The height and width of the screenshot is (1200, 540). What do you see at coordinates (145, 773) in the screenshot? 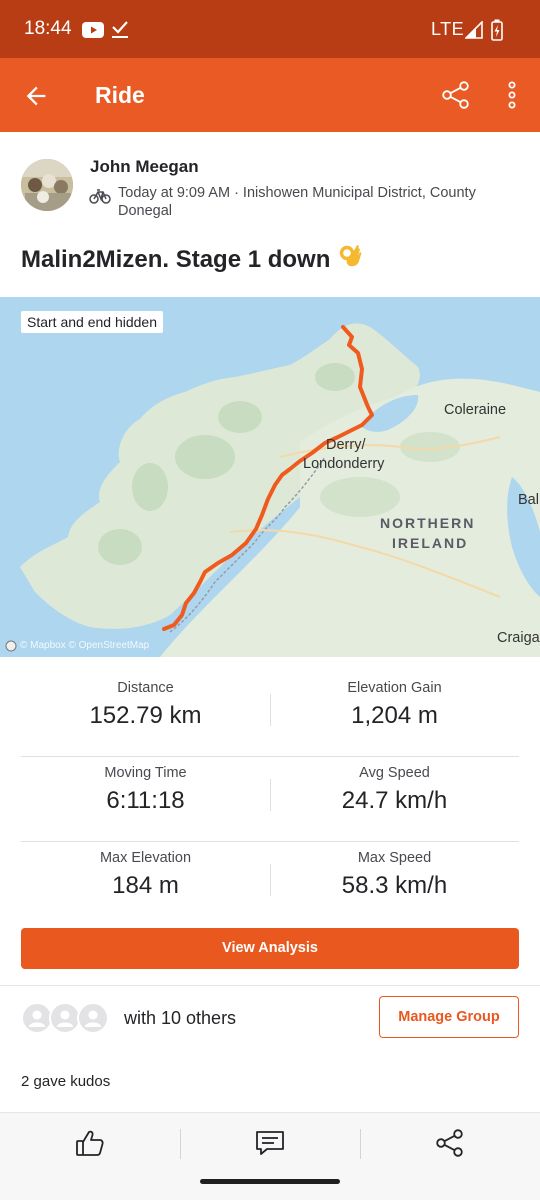
I see `stat-label: Moving Time` at bounding box center [145, 773].